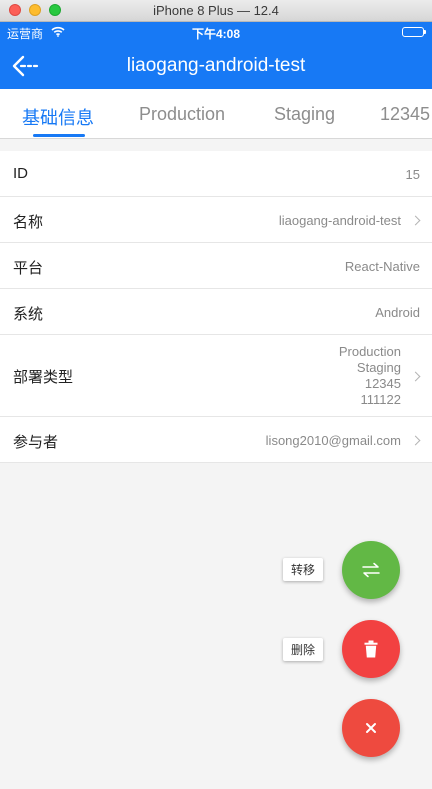 This screenshot has width=432, height=789. I want to click on status-time: 下午4:08, so click(216, 34).